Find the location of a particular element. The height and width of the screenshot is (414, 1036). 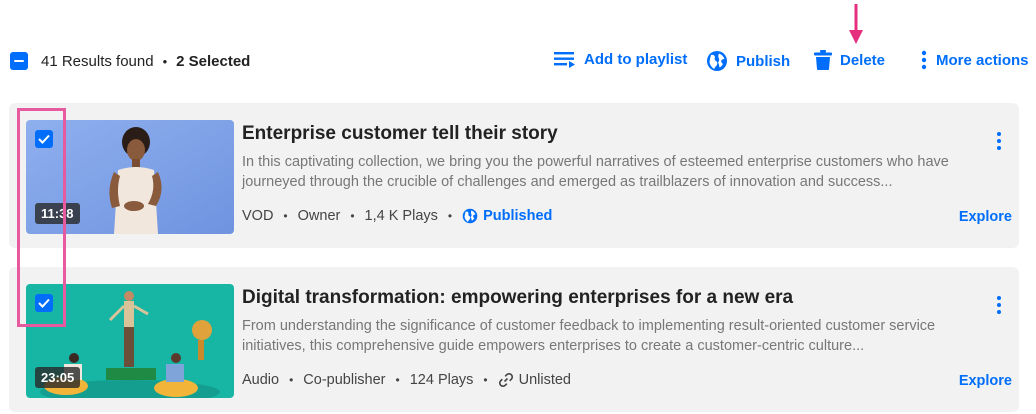

trash-icon is located at coordinates (823, 60).